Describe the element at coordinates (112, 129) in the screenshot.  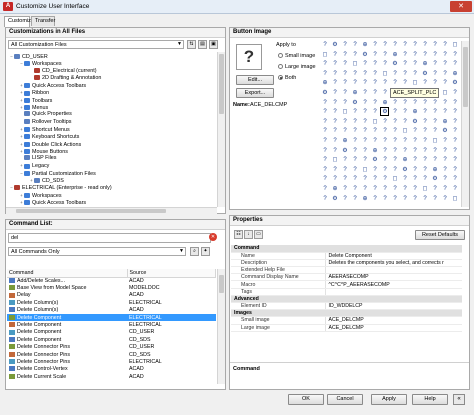
I see `tree-node: + Shortcut Menus` at that location.